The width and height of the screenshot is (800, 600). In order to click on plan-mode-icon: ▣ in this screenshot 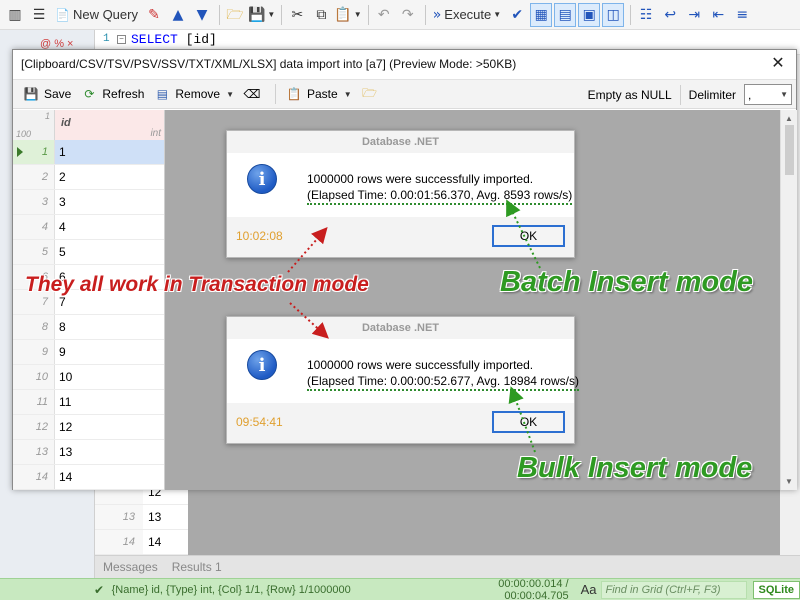, I will do `click(589, 14)`.